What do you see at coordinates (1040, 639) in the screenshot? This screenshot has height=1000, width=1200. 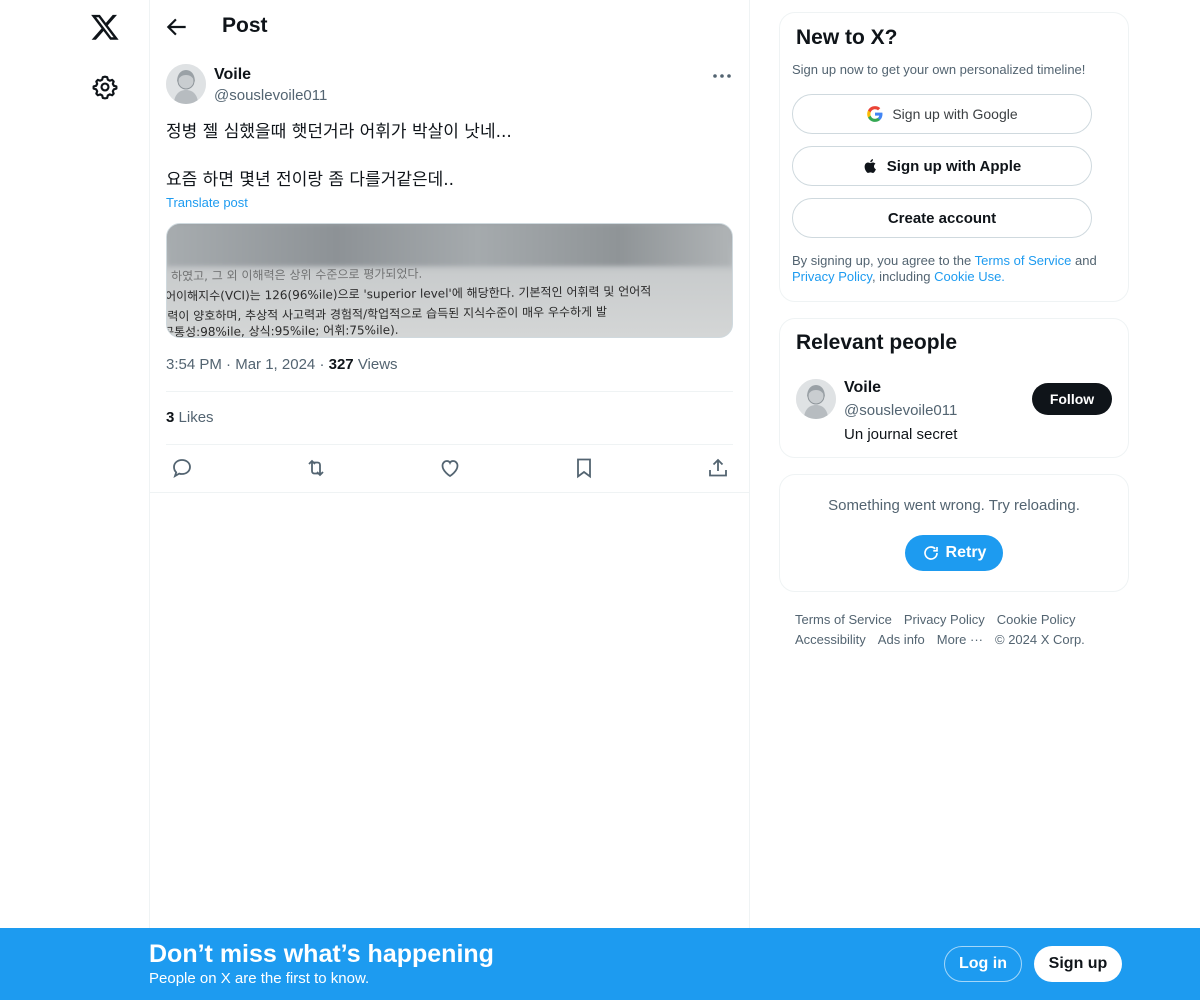 I see `copyright: © 2024 X Corp.` at bounding box center [1040, 639].